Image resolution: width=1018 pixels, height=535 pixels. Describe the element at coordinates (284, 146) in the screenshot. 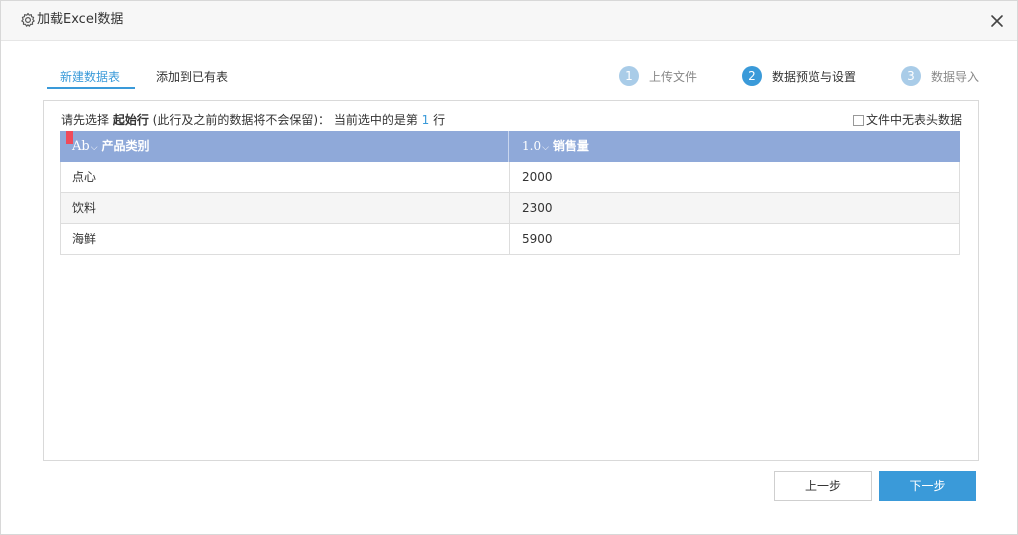

I see `column-header-category: Ab⌵ 产品类别` at that location.